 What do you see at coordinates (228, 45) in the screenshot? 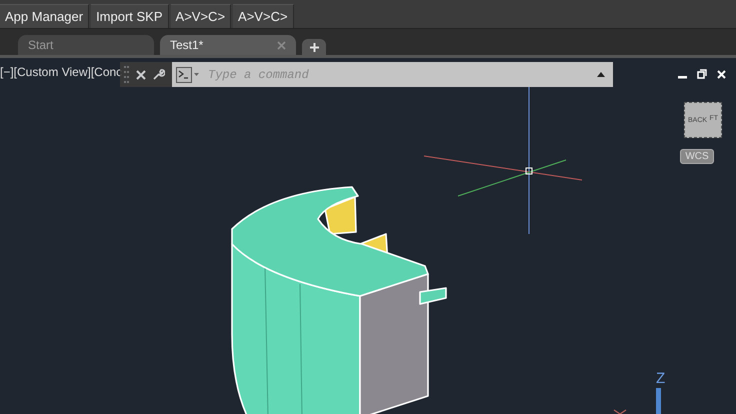
I see `file-tab: Test1*` at bounding box center [228, 45].